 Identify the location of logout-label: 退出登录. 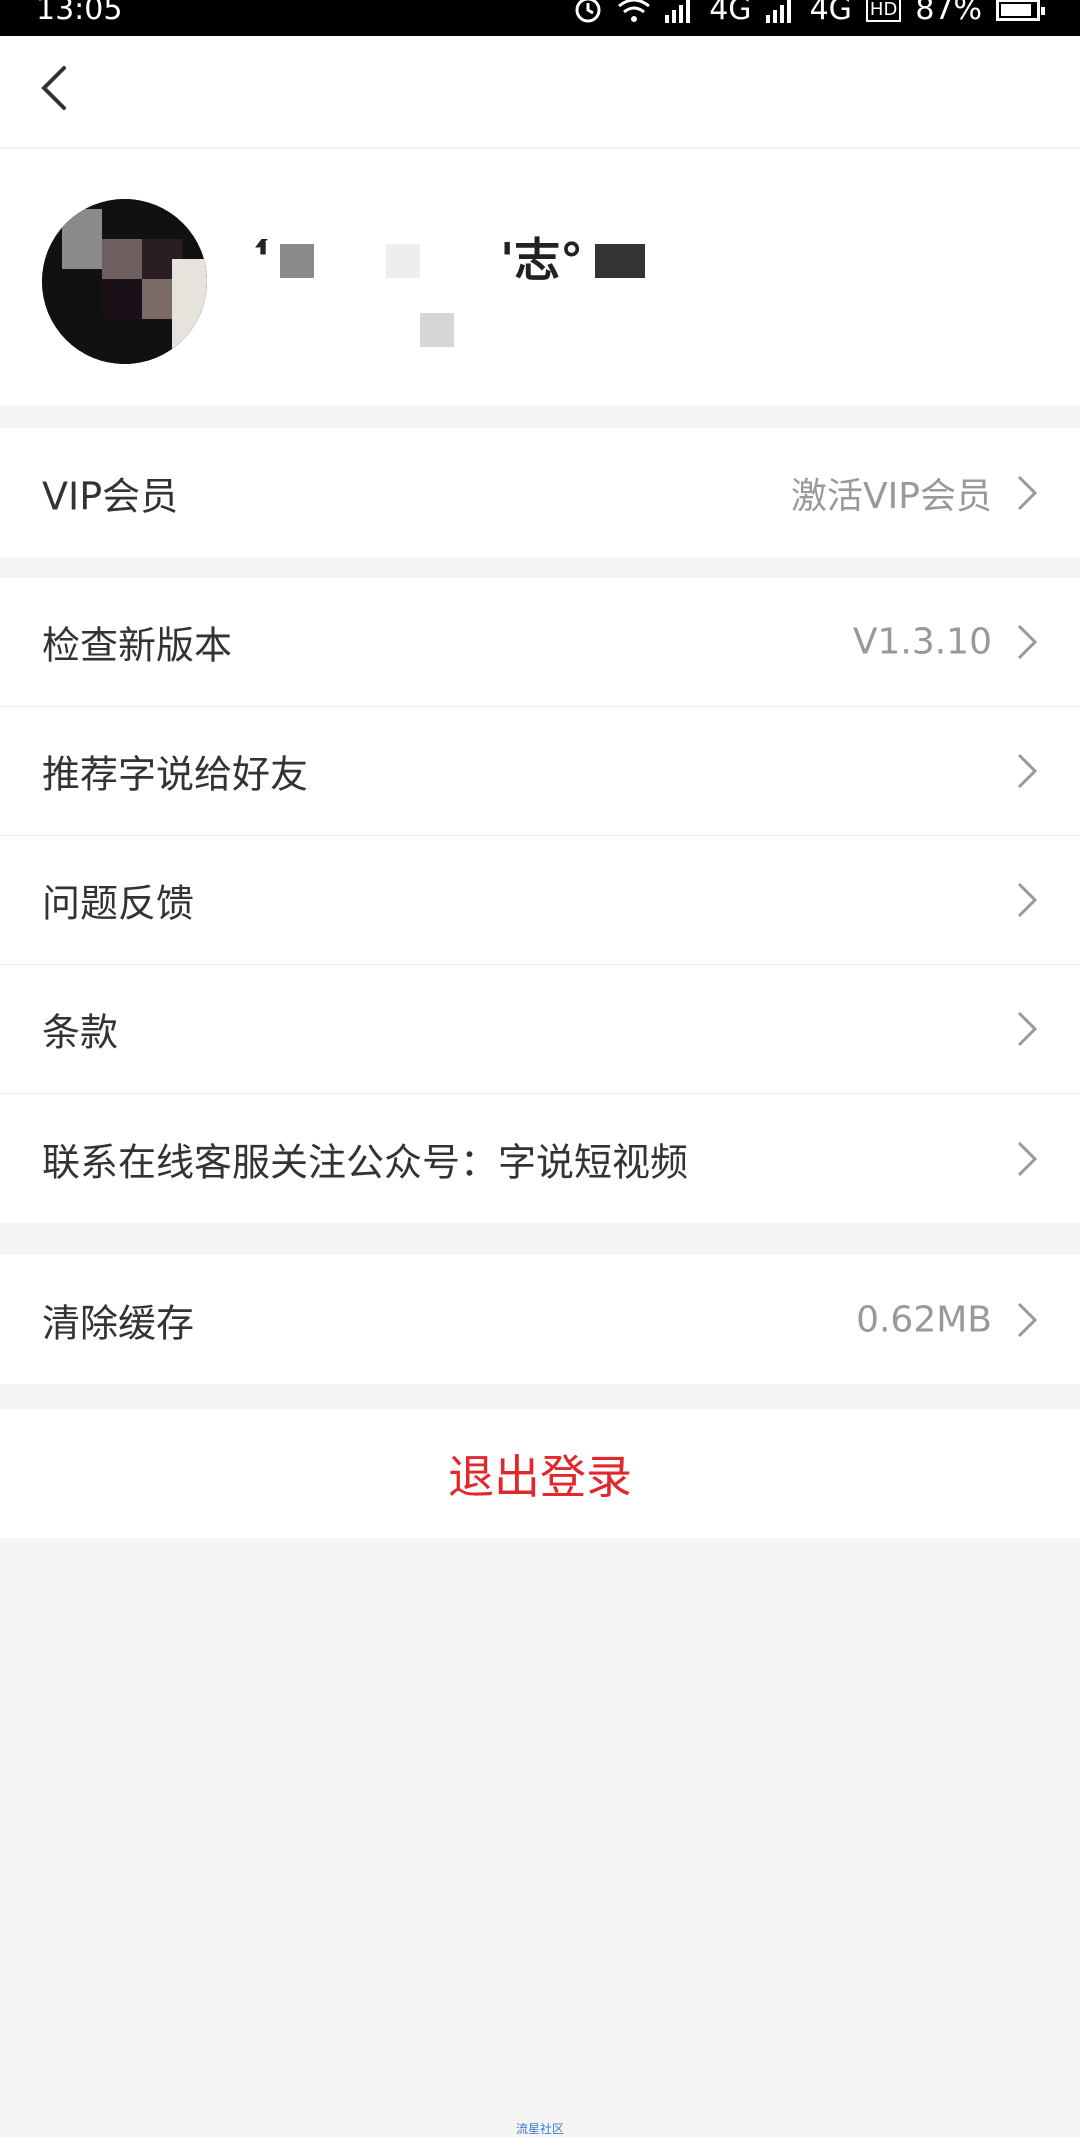
(540, 1476).